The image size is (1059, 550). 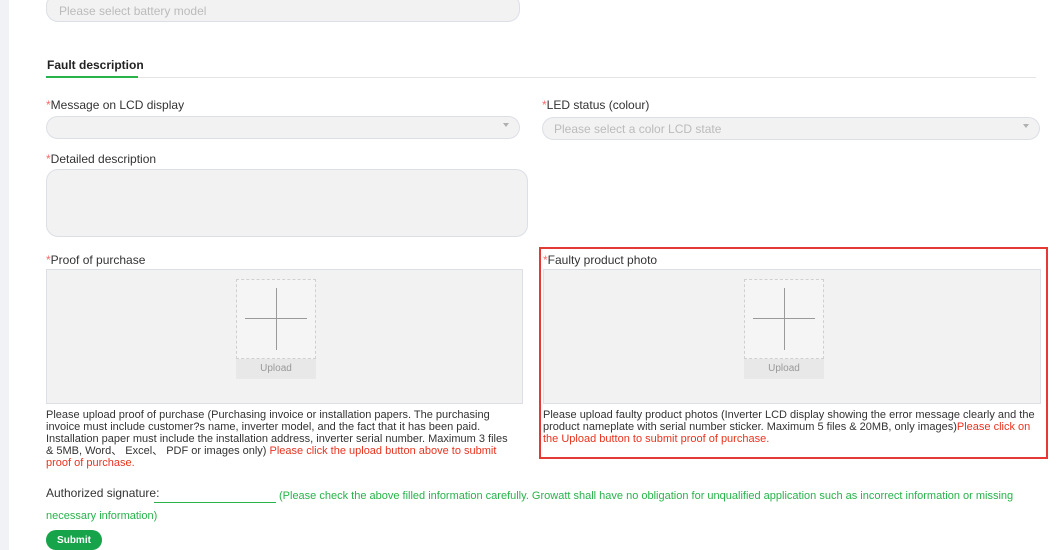 I want to click on section-divider, so click(x=541, y=77).